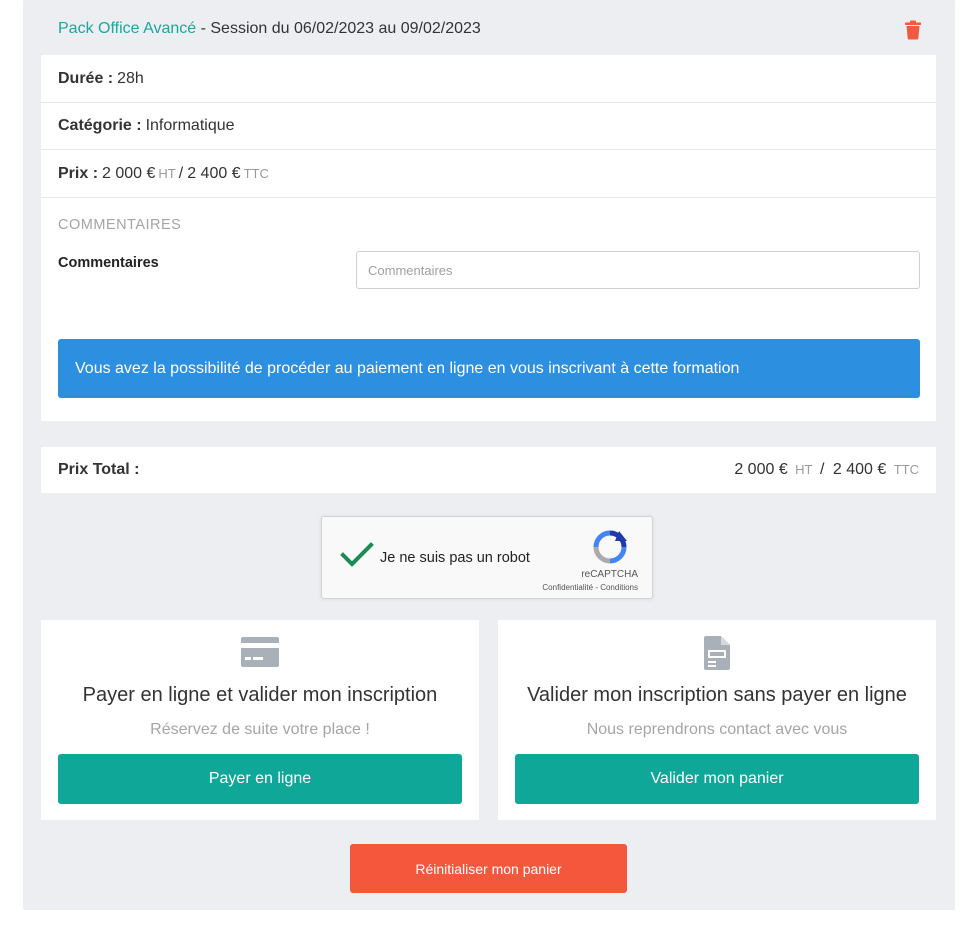 The image size is (976, 933). Describe the element at coordinates (129, 173) in the screenshot. I see `prix-ht-value: 2 000 €` at that location.